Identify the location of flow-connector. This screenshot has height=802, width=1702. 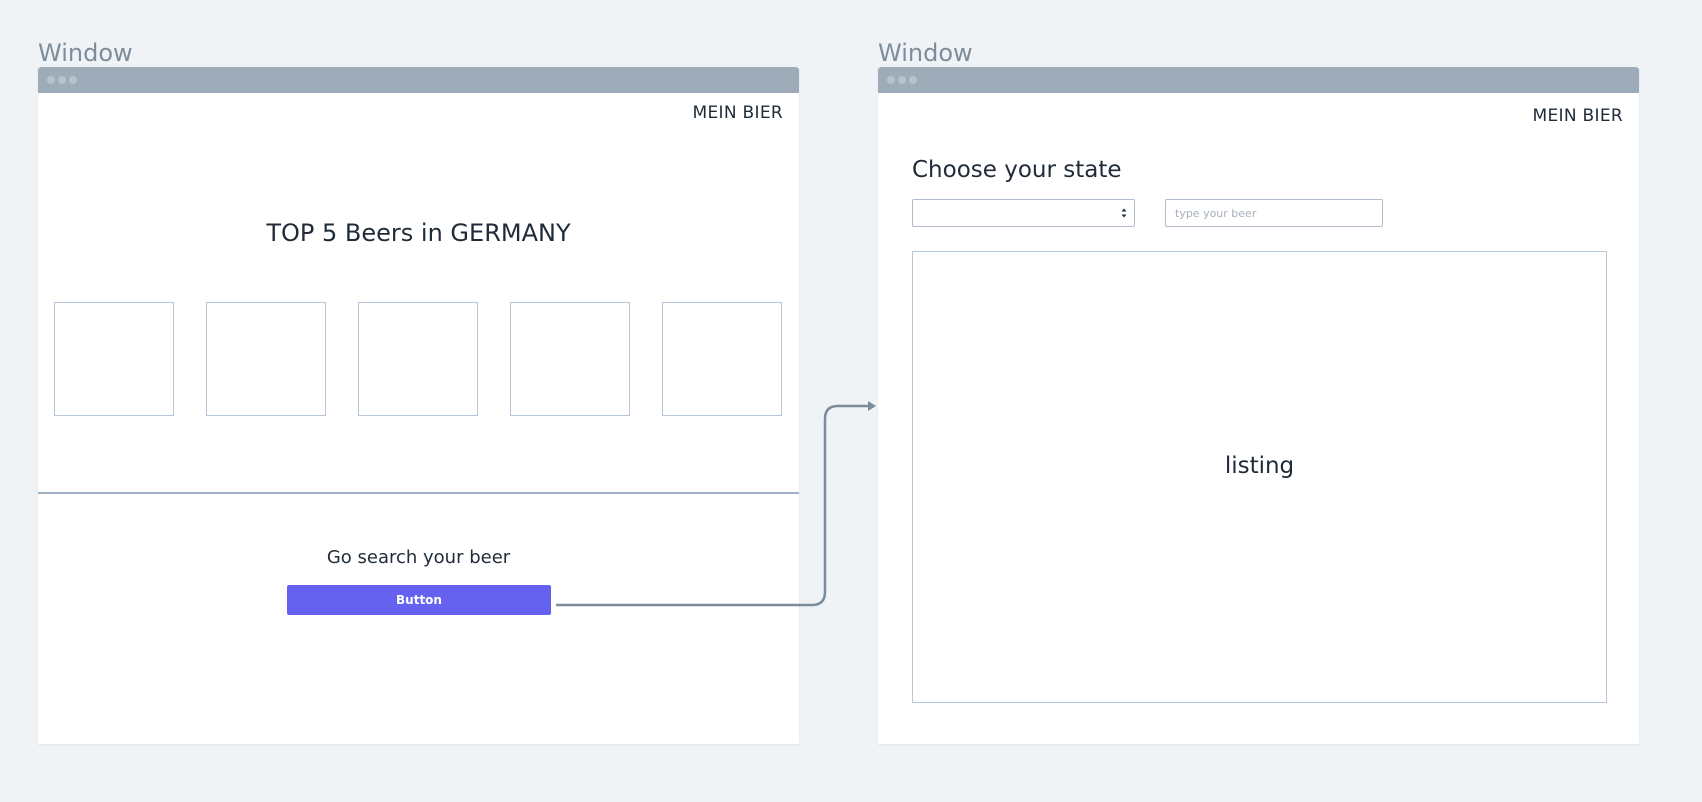
(716, 504).